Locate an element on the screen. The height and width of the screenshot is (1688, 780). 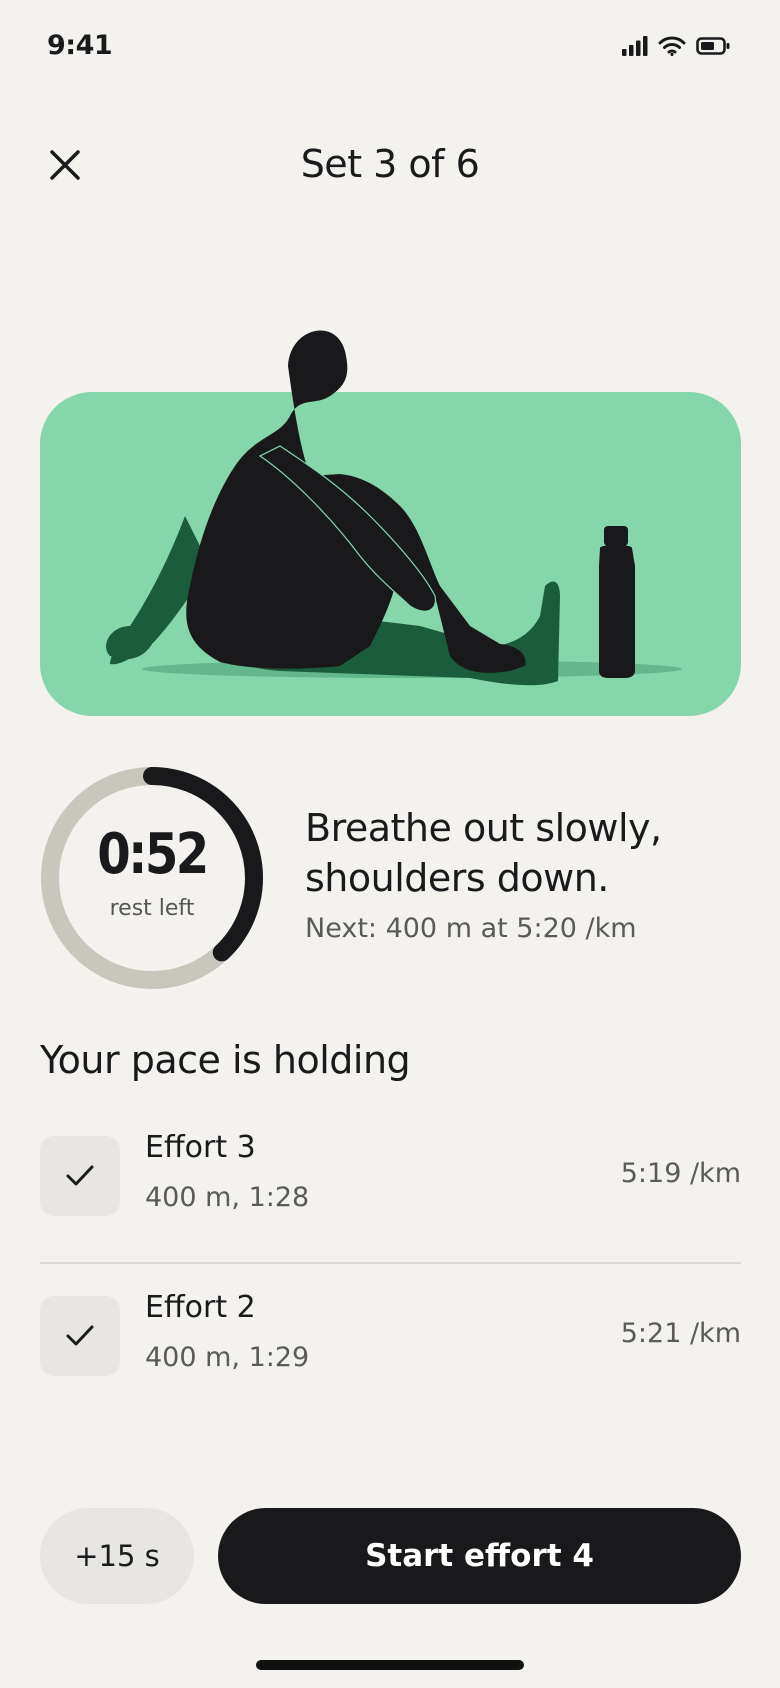
breathing-cue: Breathe out slowly, shoulders down. is located at coordinates (483, 853).